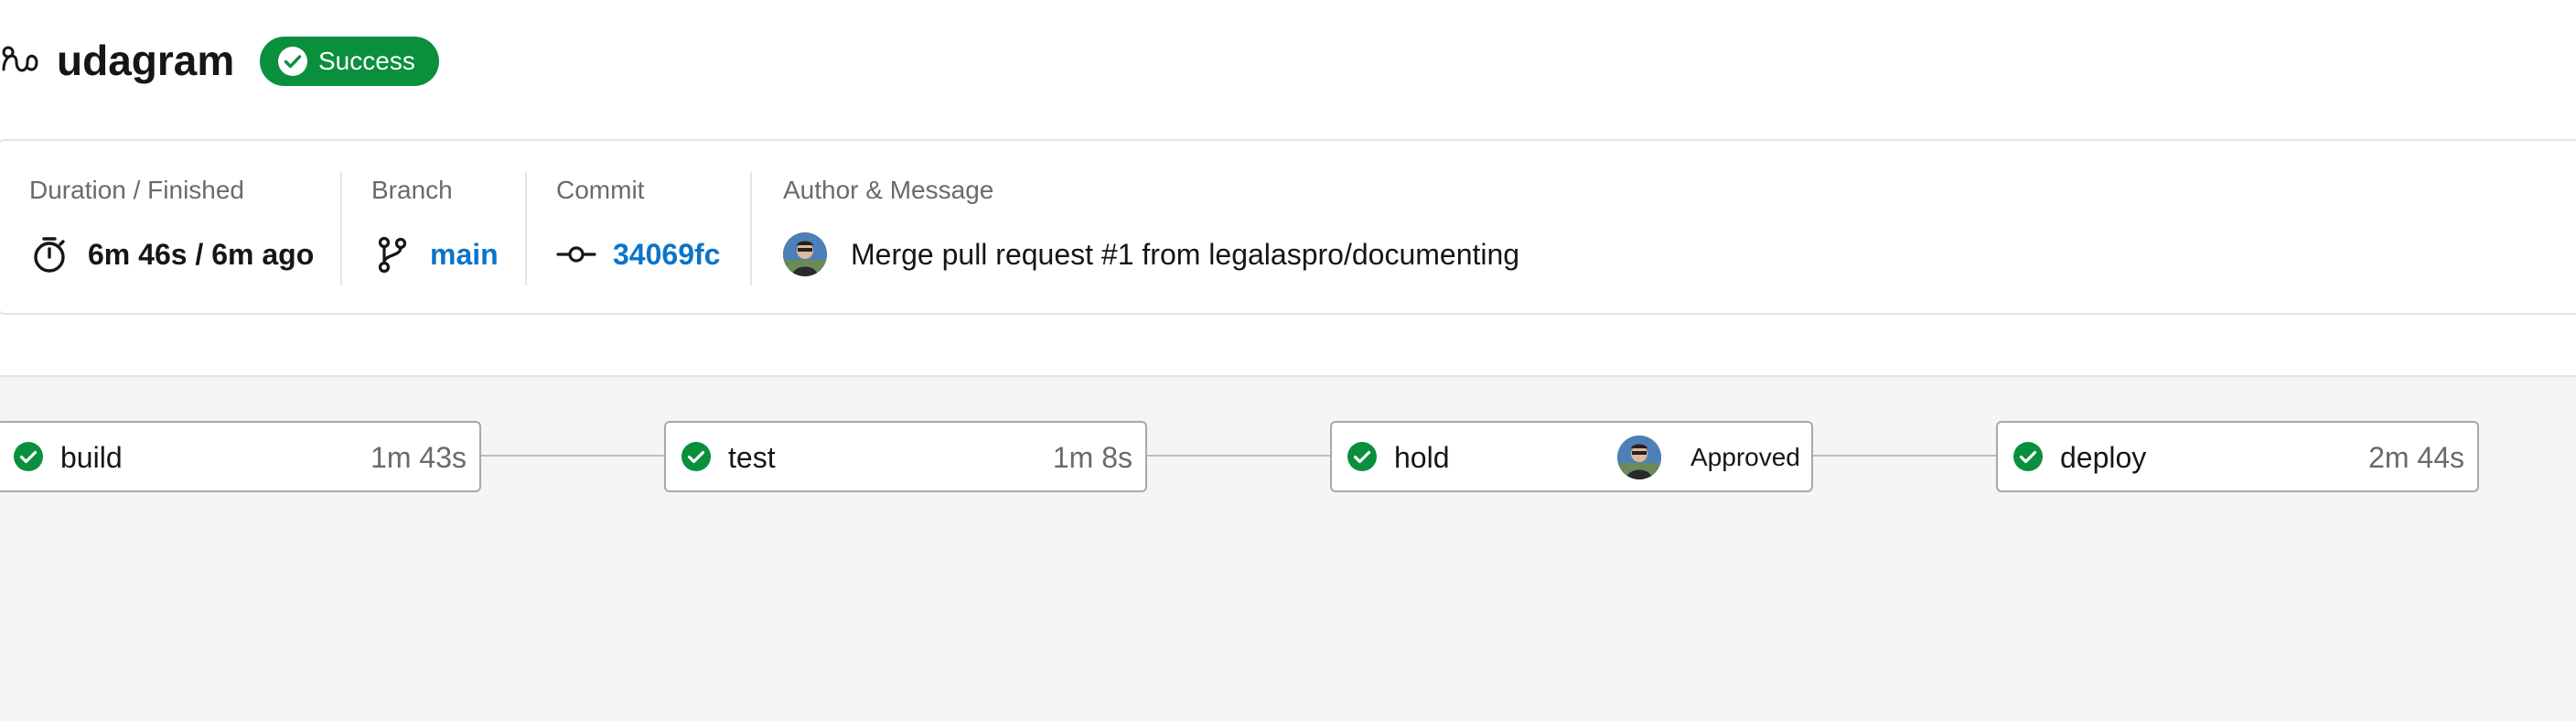  I want to click on check-circle-icon, so click(293, 61).